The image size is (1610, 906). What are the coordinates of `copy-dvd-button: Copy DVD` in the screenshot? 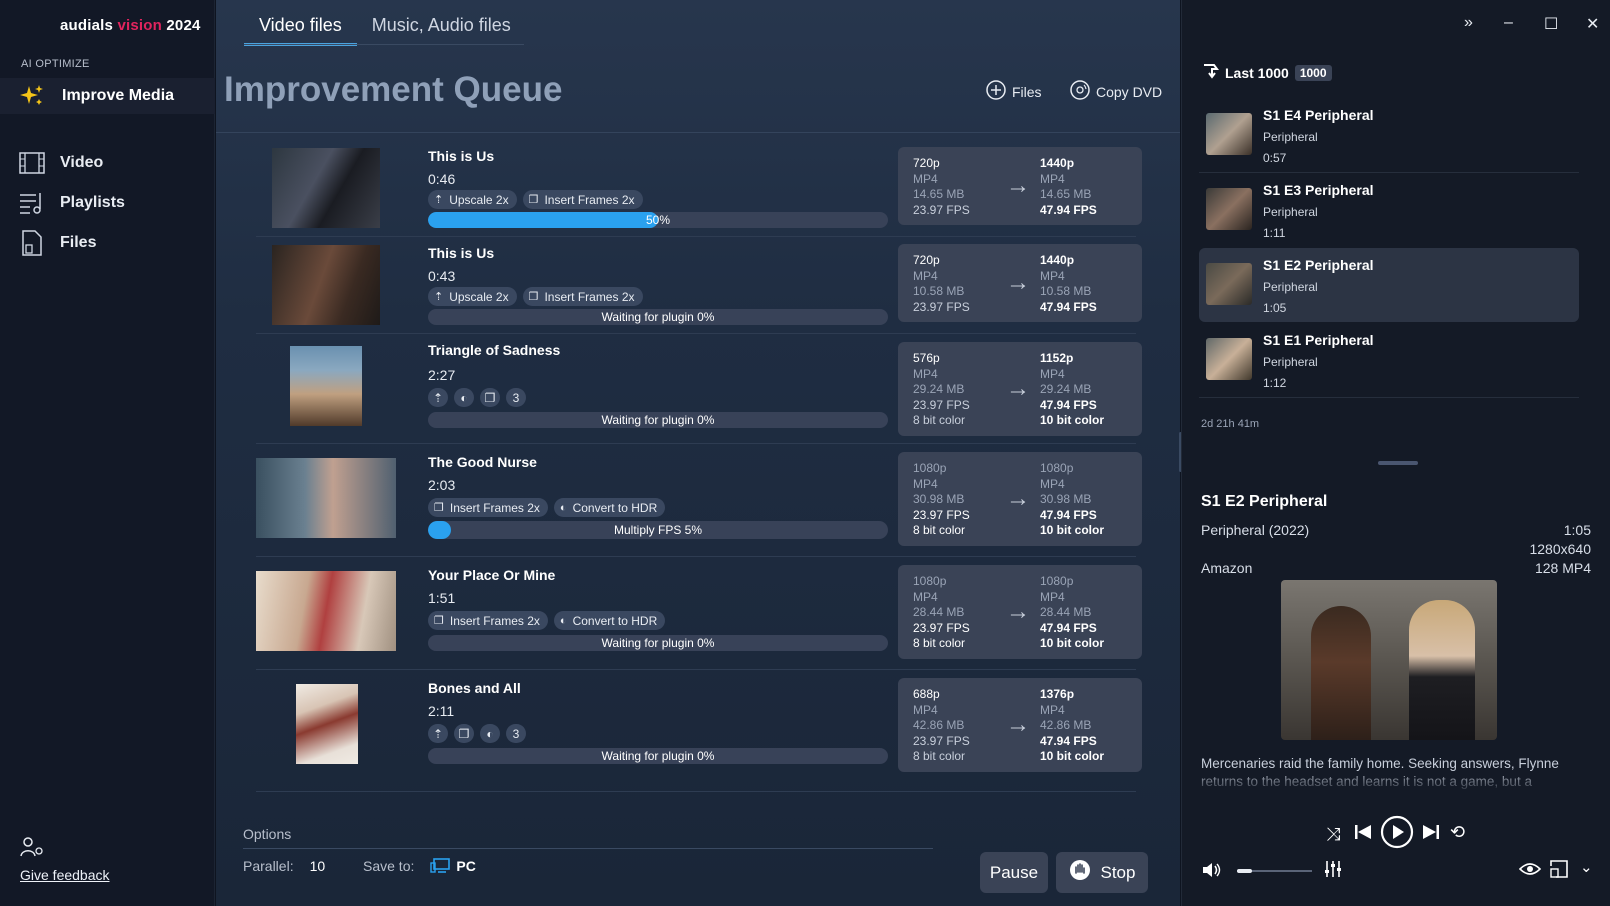 It's located at (1116, 91).